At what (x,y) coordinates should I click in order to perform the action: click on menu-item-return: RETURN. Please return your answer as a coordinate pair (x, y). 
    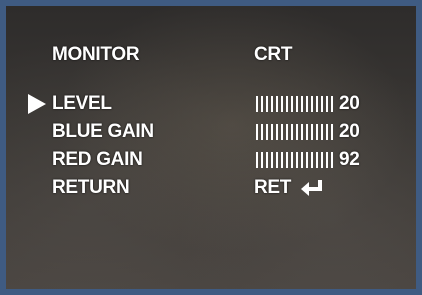
    Looking at the image, I should click on (91, 188).